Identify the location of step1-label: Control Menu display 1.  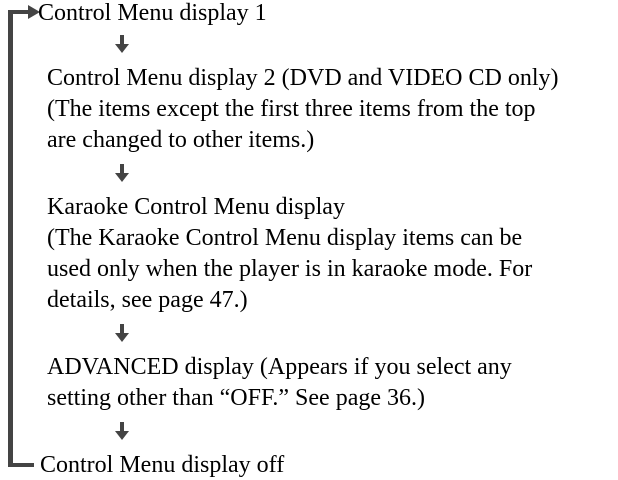
(152, 13).